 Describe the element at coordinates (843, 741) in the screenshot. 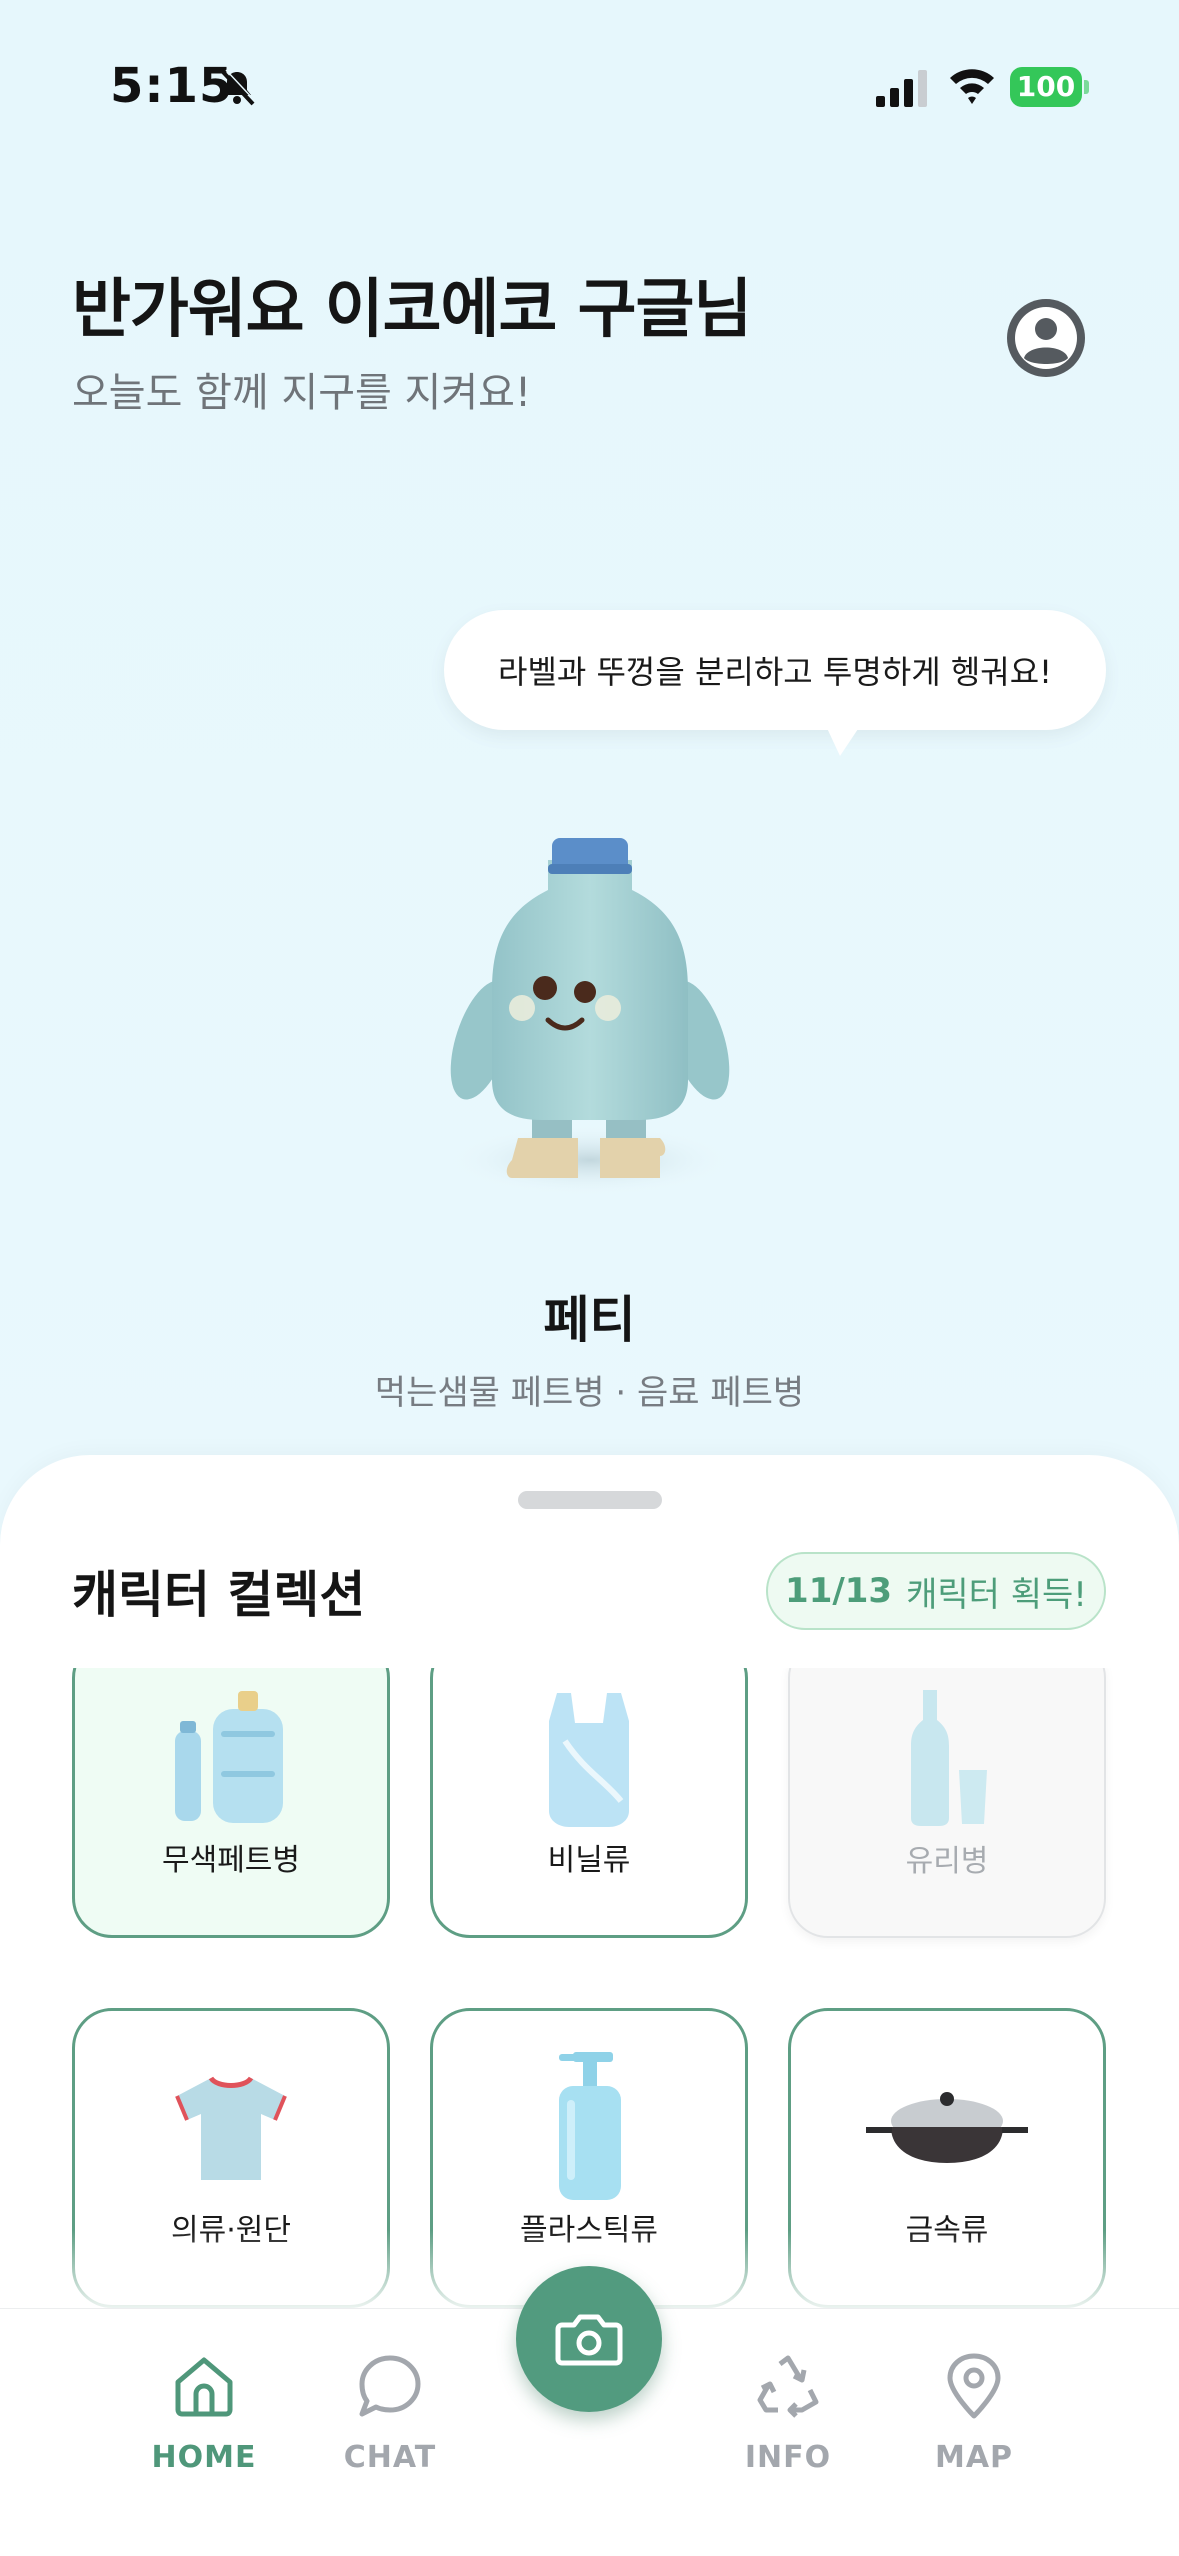

I see `speech-bubble-tail` at that location.